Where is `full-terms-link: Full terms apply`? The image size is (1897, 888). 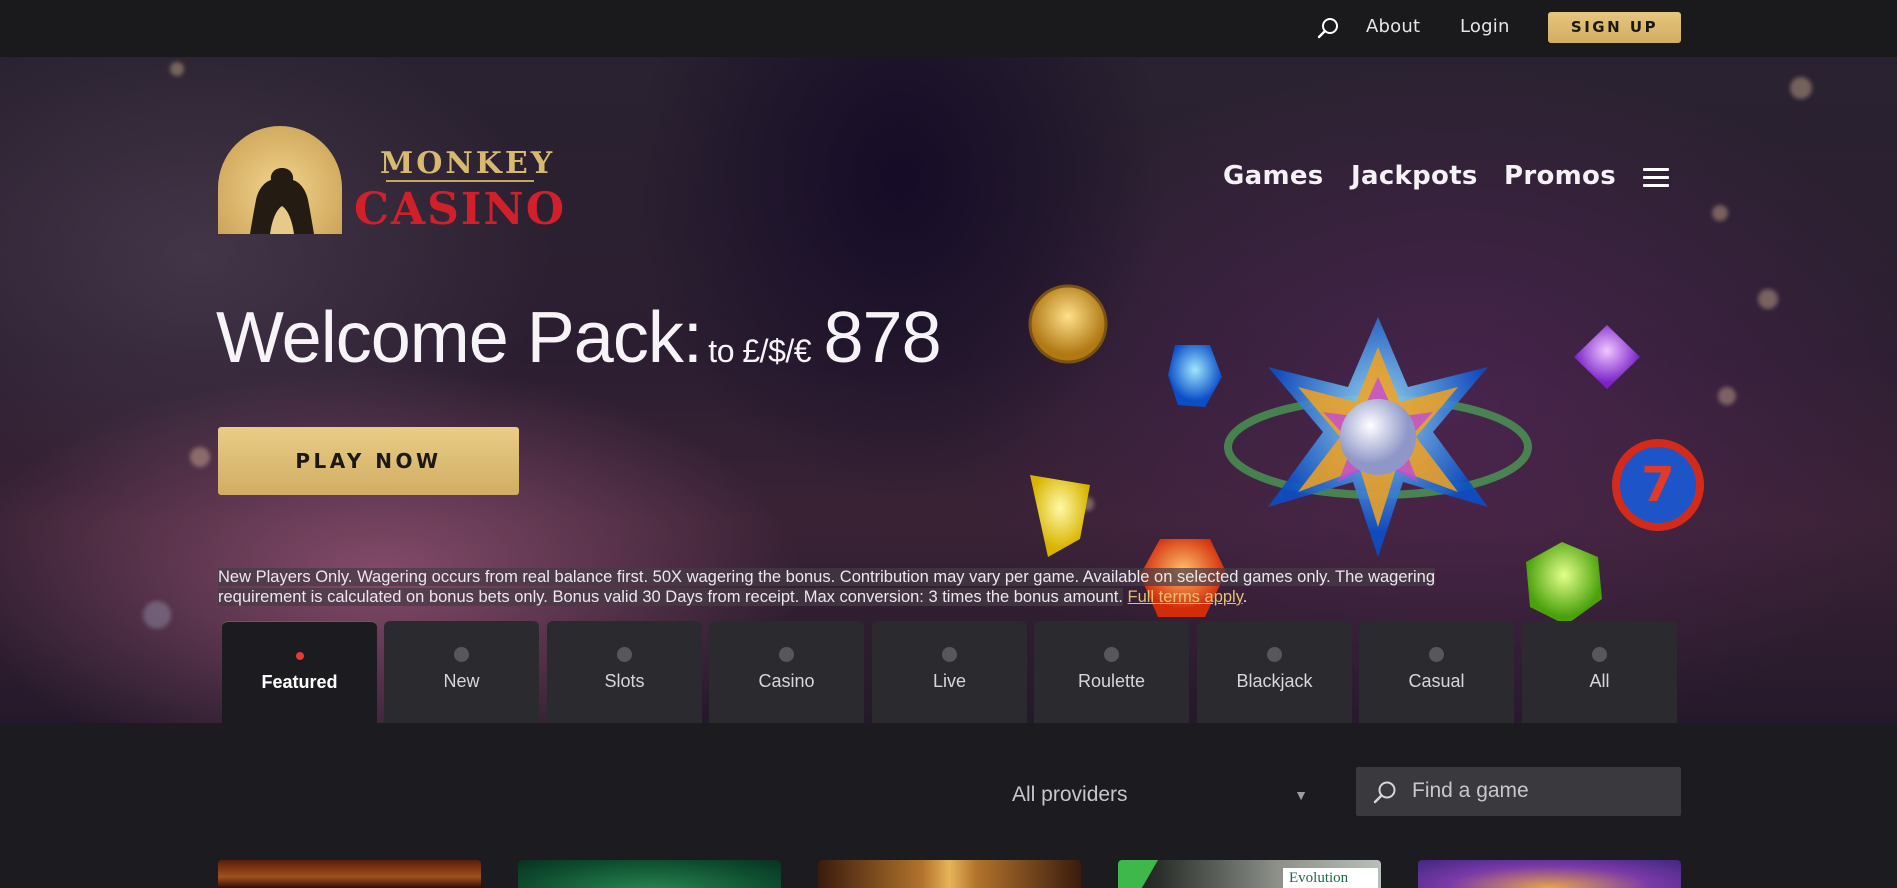
full-terms-link: Full terms apply is located at coordinates (1185, 597).